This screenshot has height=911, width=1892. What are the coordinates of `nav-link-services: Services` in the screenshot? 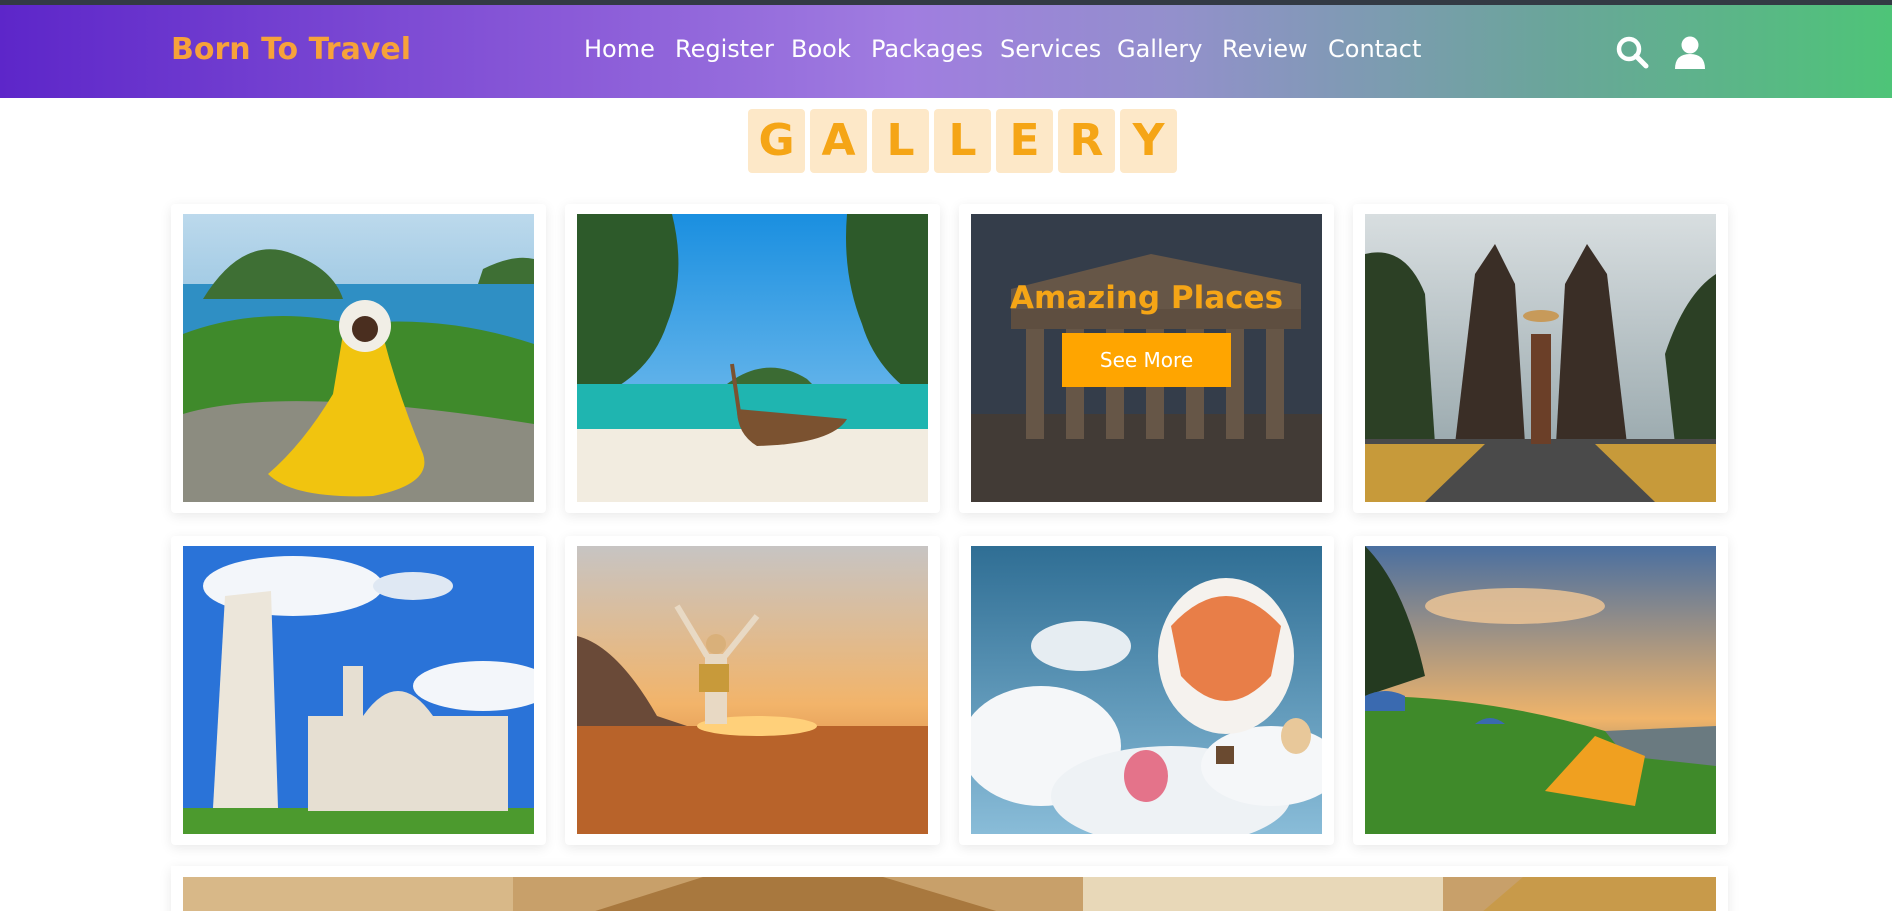 It's located at (1050, 49).